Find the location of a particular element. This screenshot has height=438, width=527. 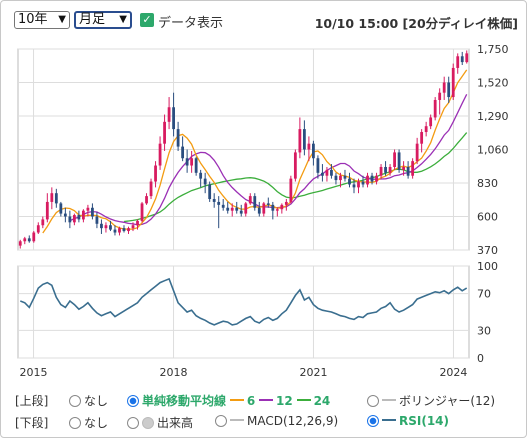

bollinger-option: ボリンジャー(12) is located at coordinates (431, 400).